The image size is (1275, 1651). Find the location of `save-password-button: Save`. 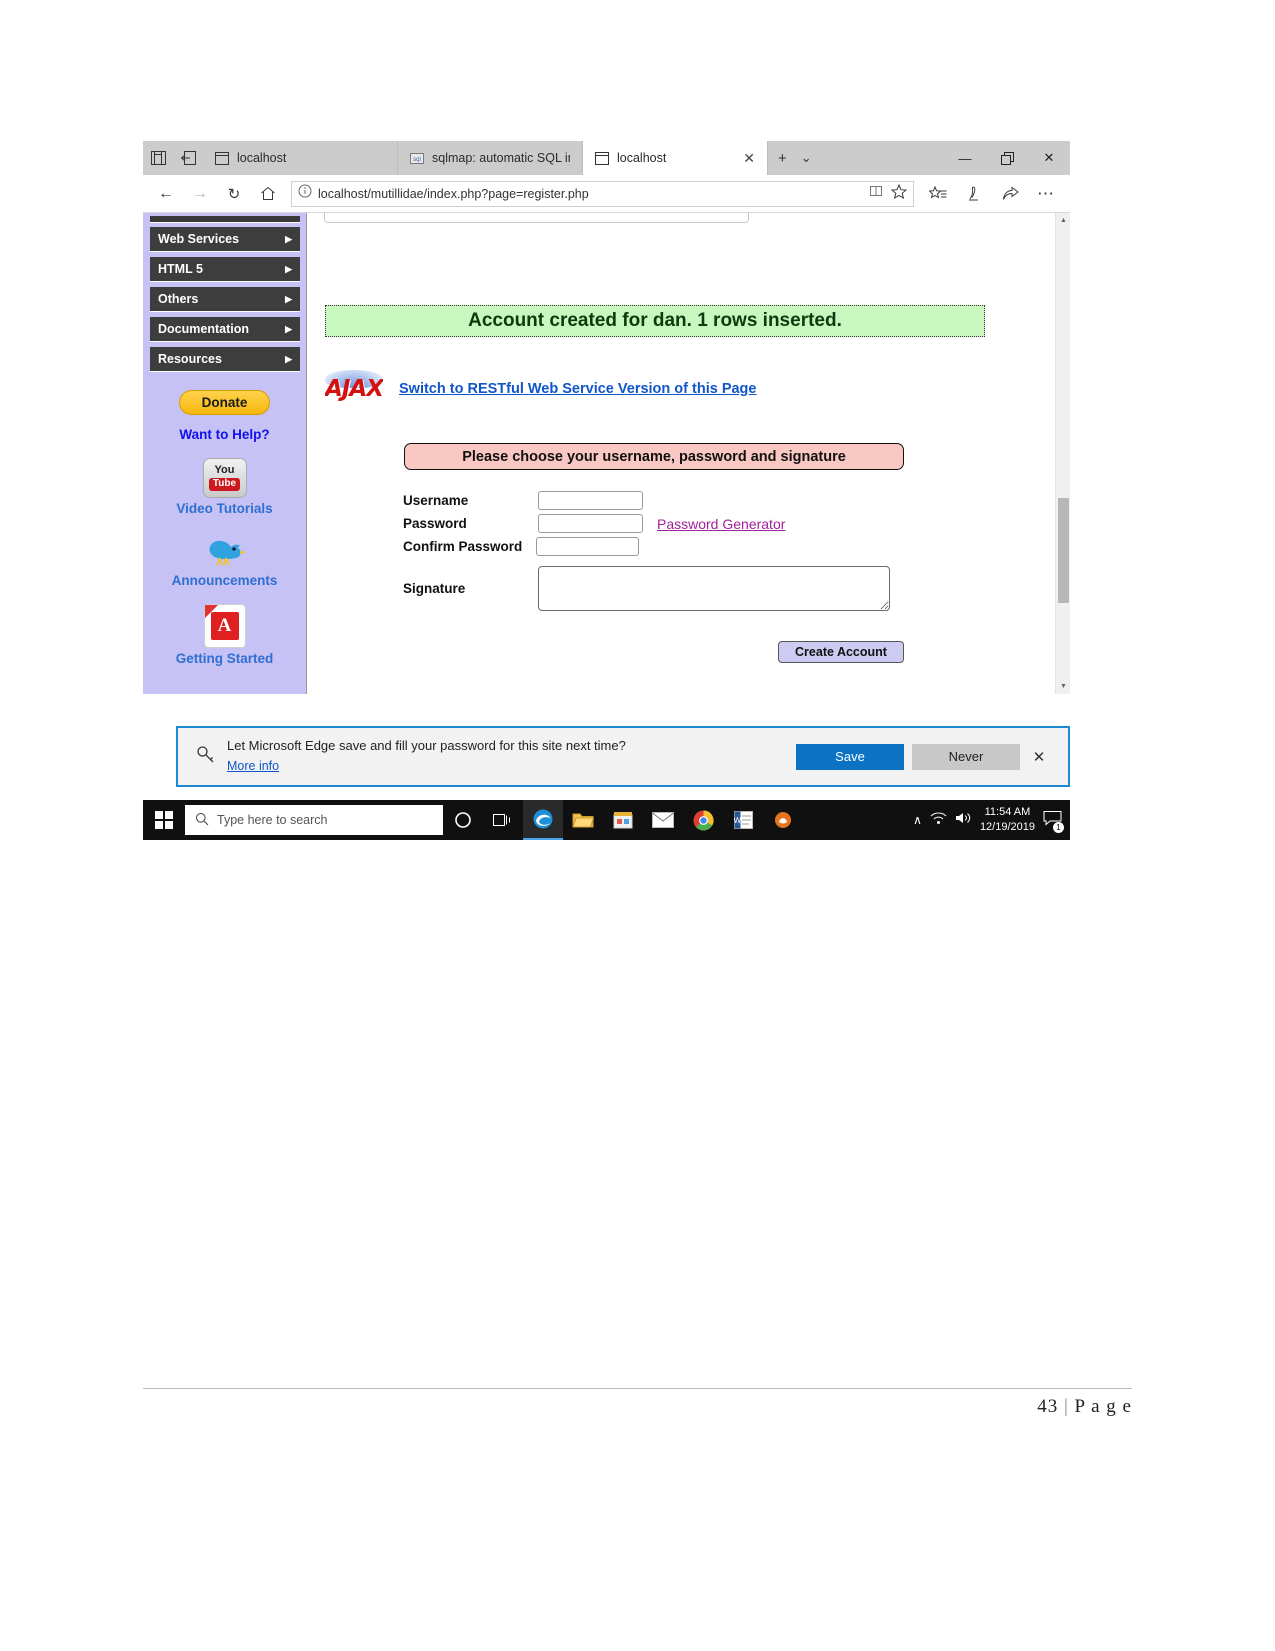

save-password-button: Save is located at coordinates (850, 756).